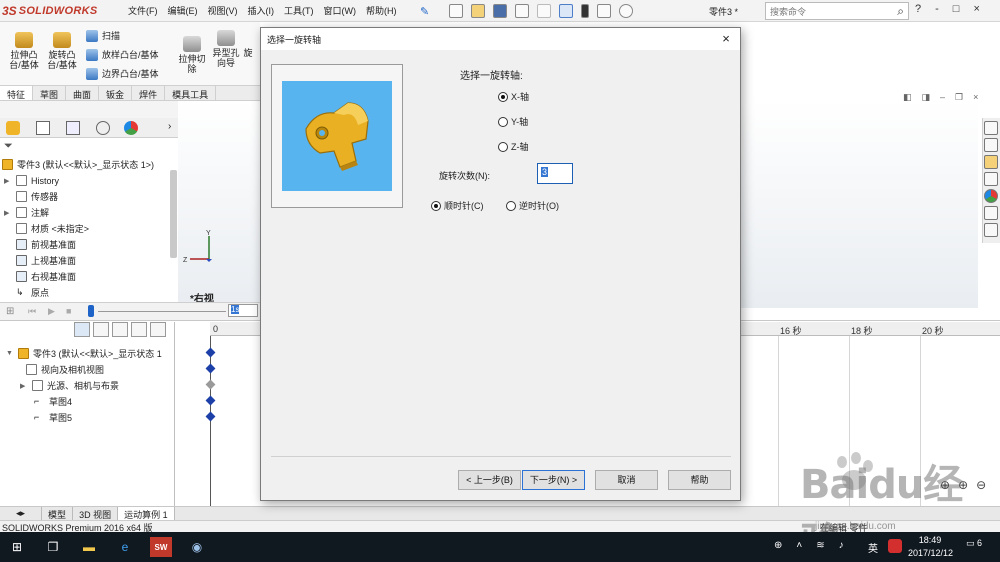 The image size is (1000, 562). Describe the element at coordinates (424, 11) in the screenshot. I see `pin-icon: ✎` at that location.